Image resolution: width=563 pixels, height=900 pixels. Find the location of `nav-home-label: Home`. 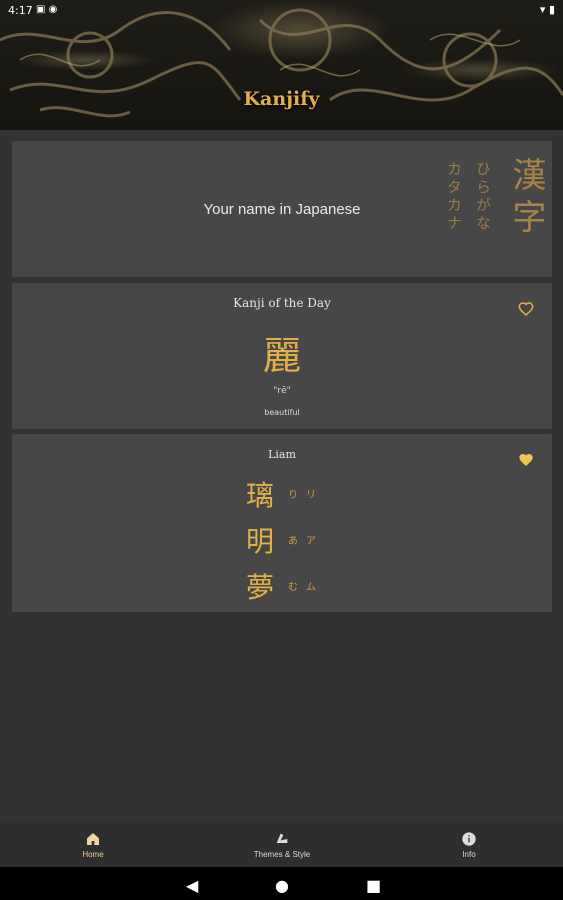

nav-home-label: Home is located at coordinates (93, 854).